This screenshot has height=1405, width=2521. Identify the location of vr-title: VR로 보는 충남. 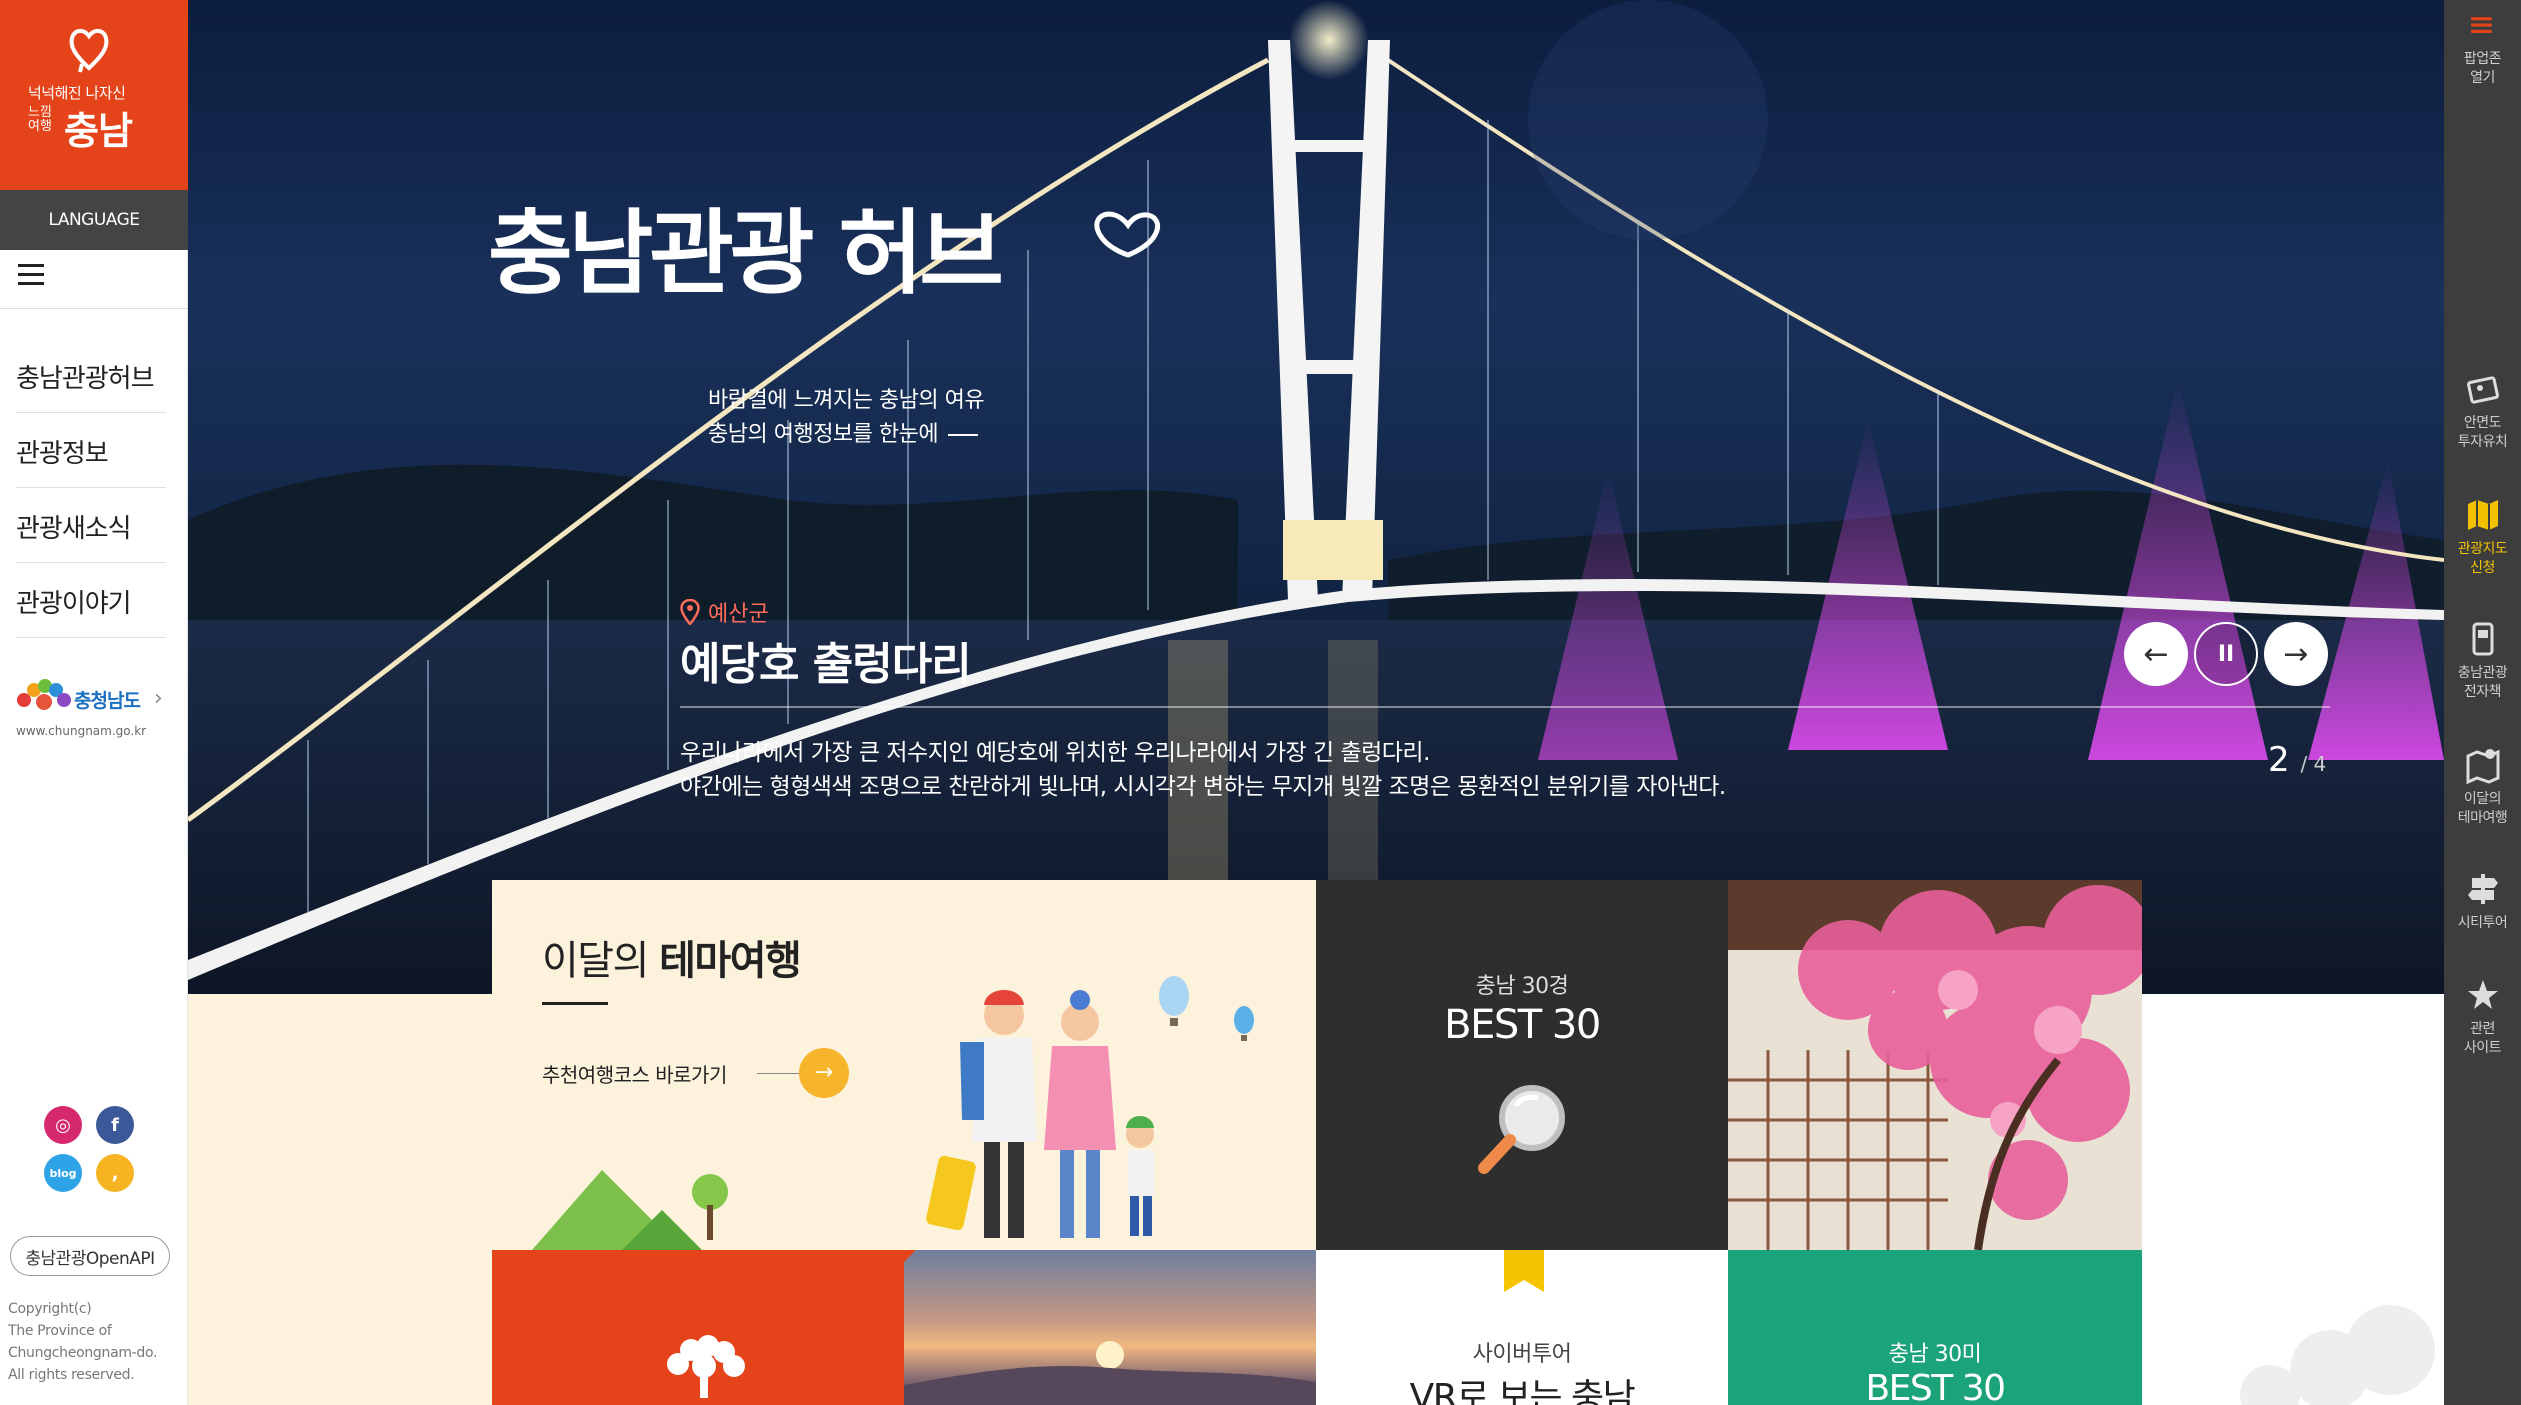
(1522, 1391).